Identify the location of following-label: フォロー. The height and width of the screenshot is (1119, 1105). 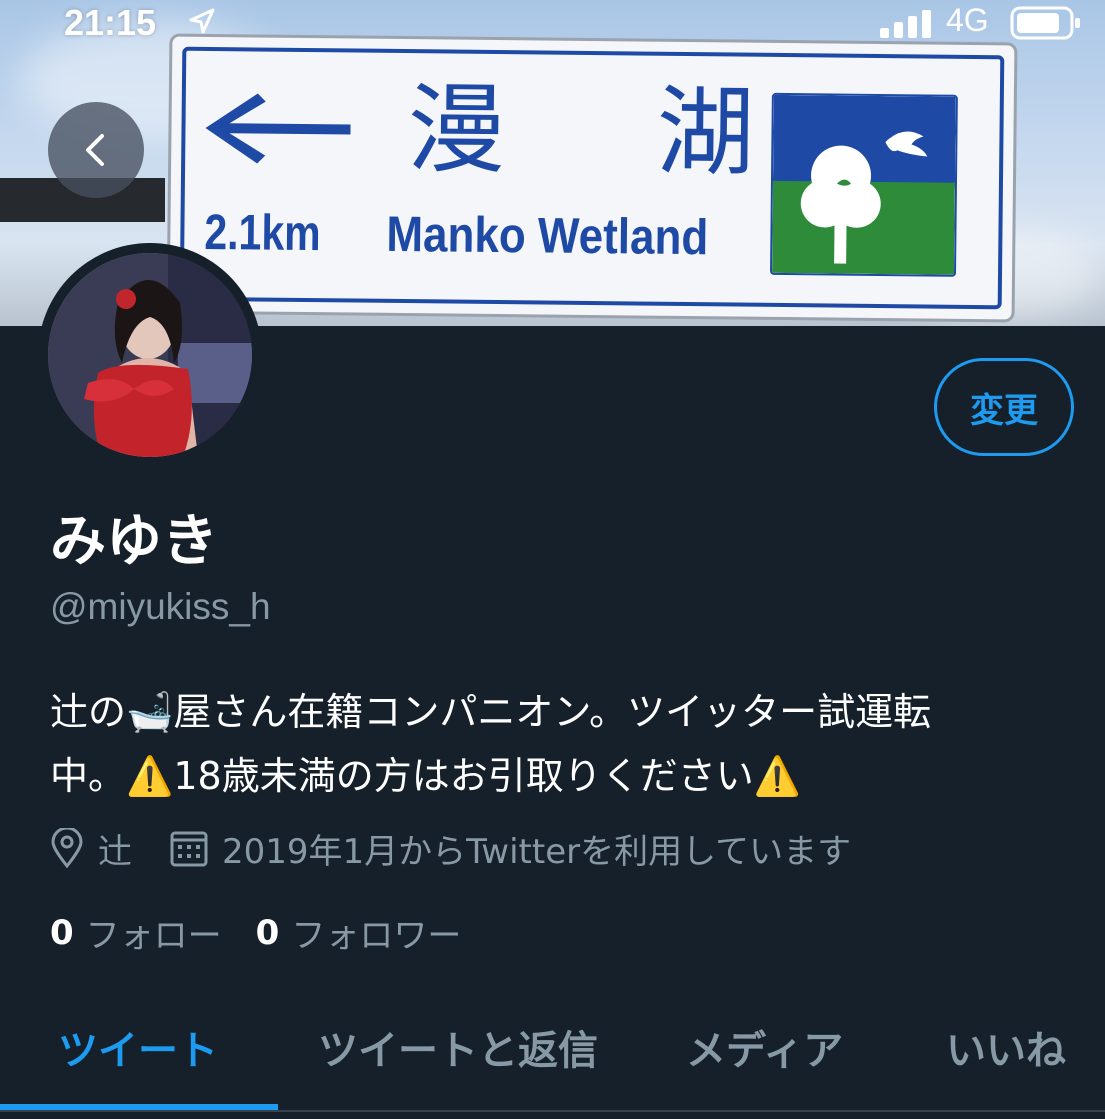
(153, 936).